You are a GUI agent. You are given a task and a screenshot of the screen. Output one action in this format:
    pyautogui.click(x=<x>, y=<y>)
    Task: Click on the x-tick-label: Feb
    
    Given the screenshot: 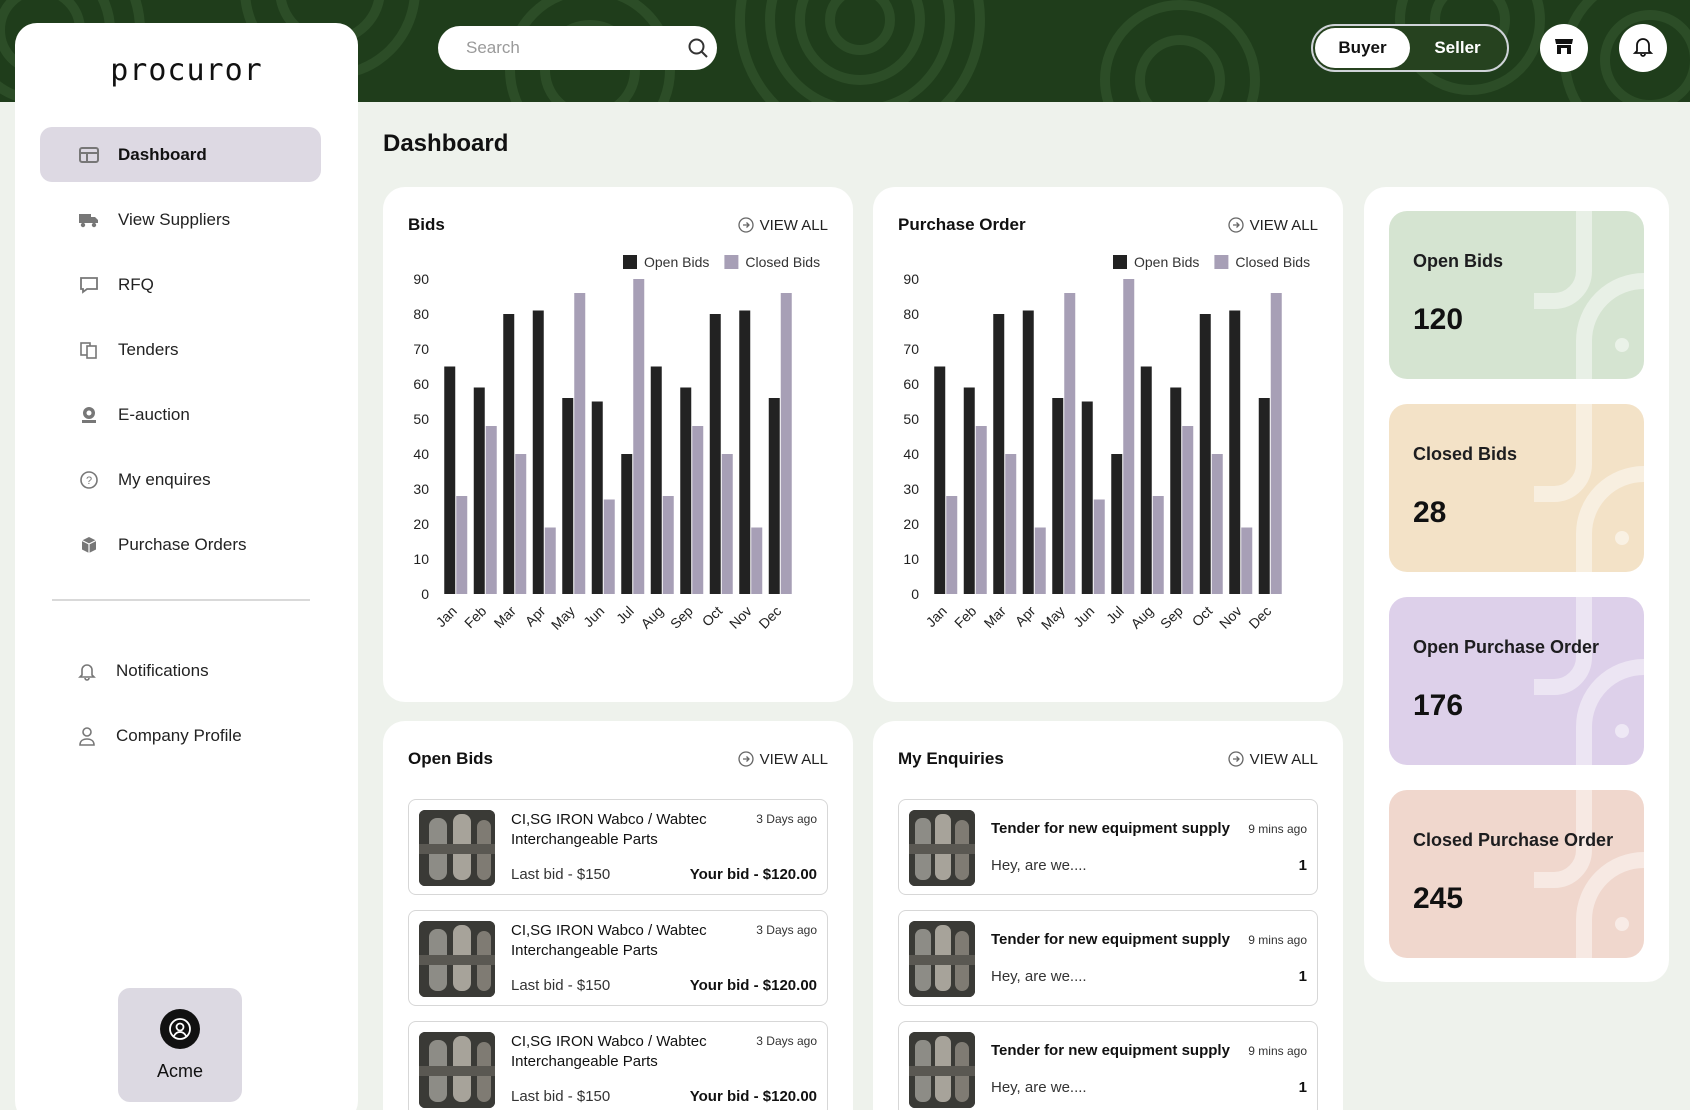 What is the action you would take?
    pyautogui.click(x=965, y=617)
    